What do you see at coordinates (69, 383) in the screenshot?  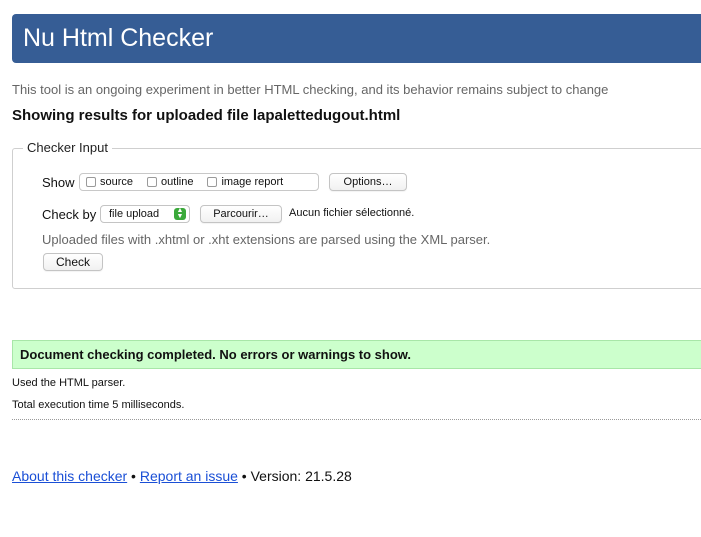 I see `parser-info: Used the HTML parser.` at bounding box center [69, 383].